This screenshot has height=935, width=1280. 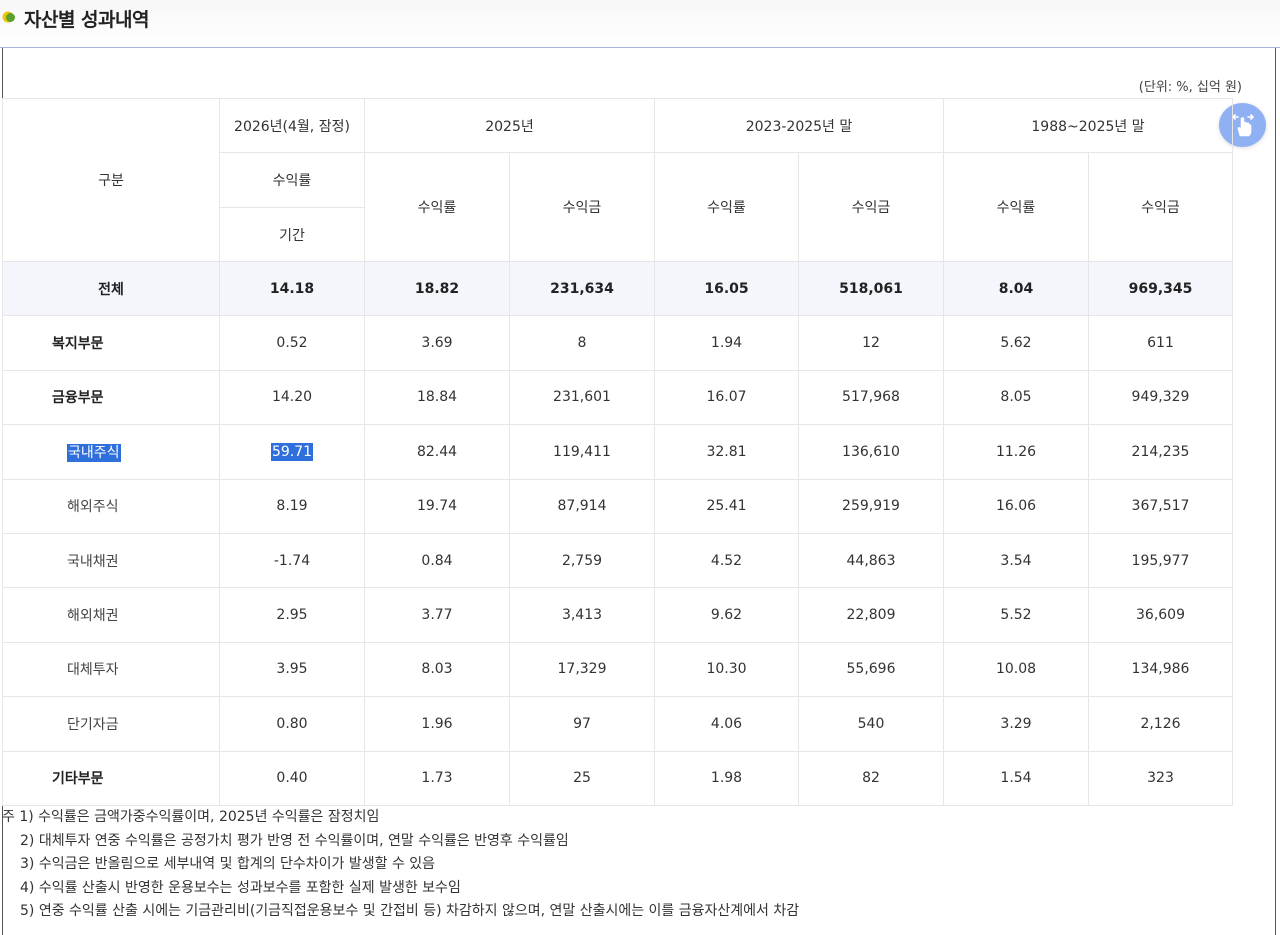 What do you see at coordinates (726, 506) in the screenshot?
I see `table-cell: 25.41` at bounding box center [726, 506].